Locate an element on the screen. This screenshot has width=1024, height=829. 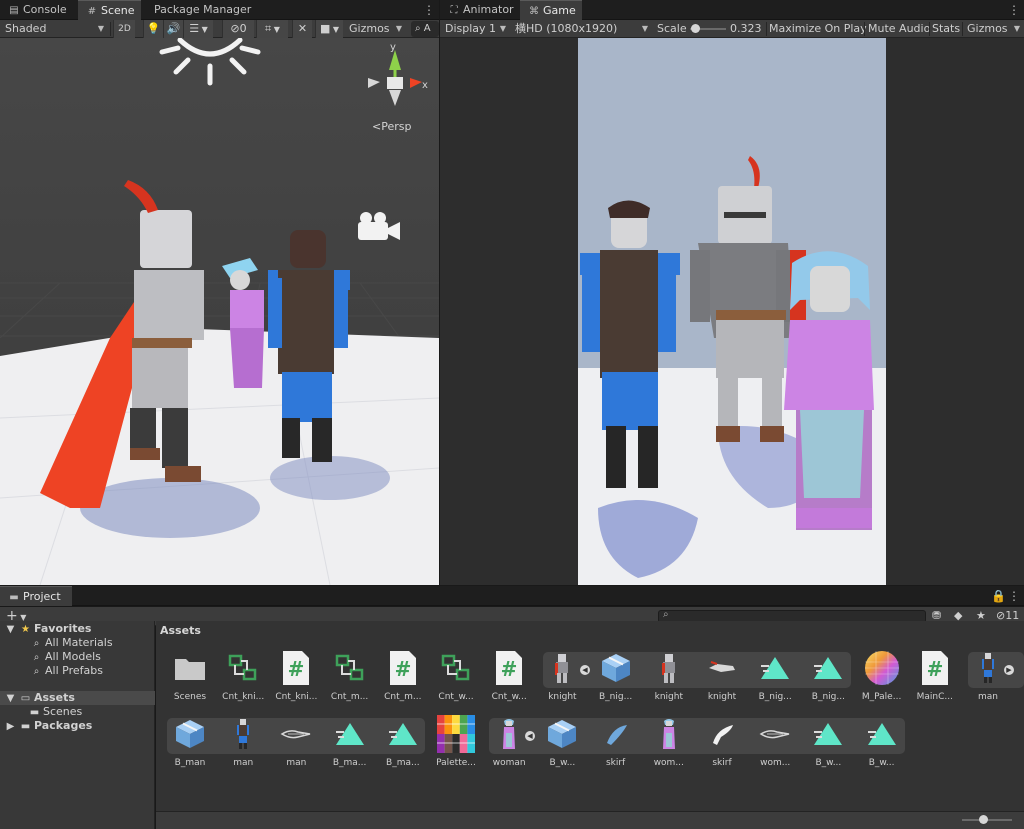
tab-game: ⌘ Game is located at coordinates (551, 10).